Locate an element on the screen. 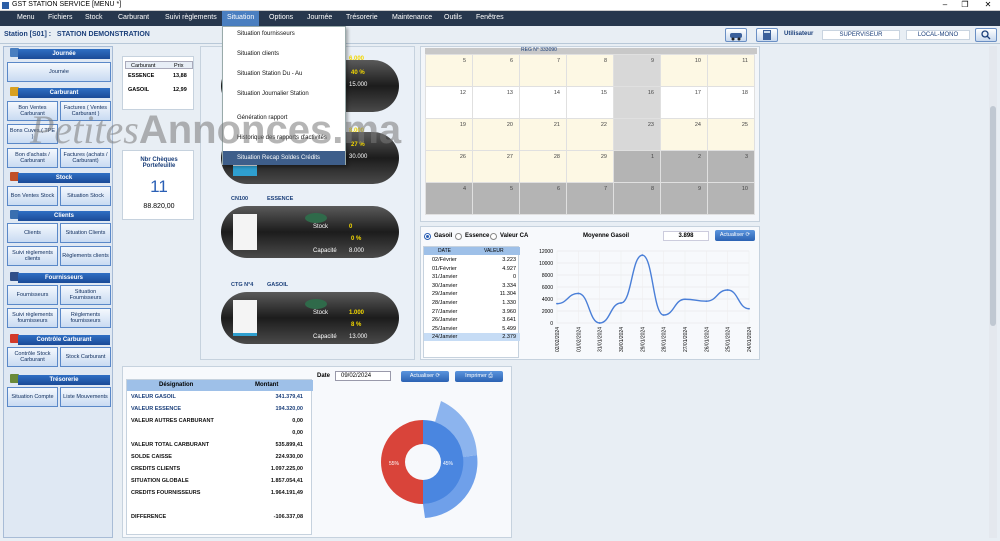 The width and height of the screenshot is (1000, 541). calendar-day: 14 is located at coordinates (543, 102).